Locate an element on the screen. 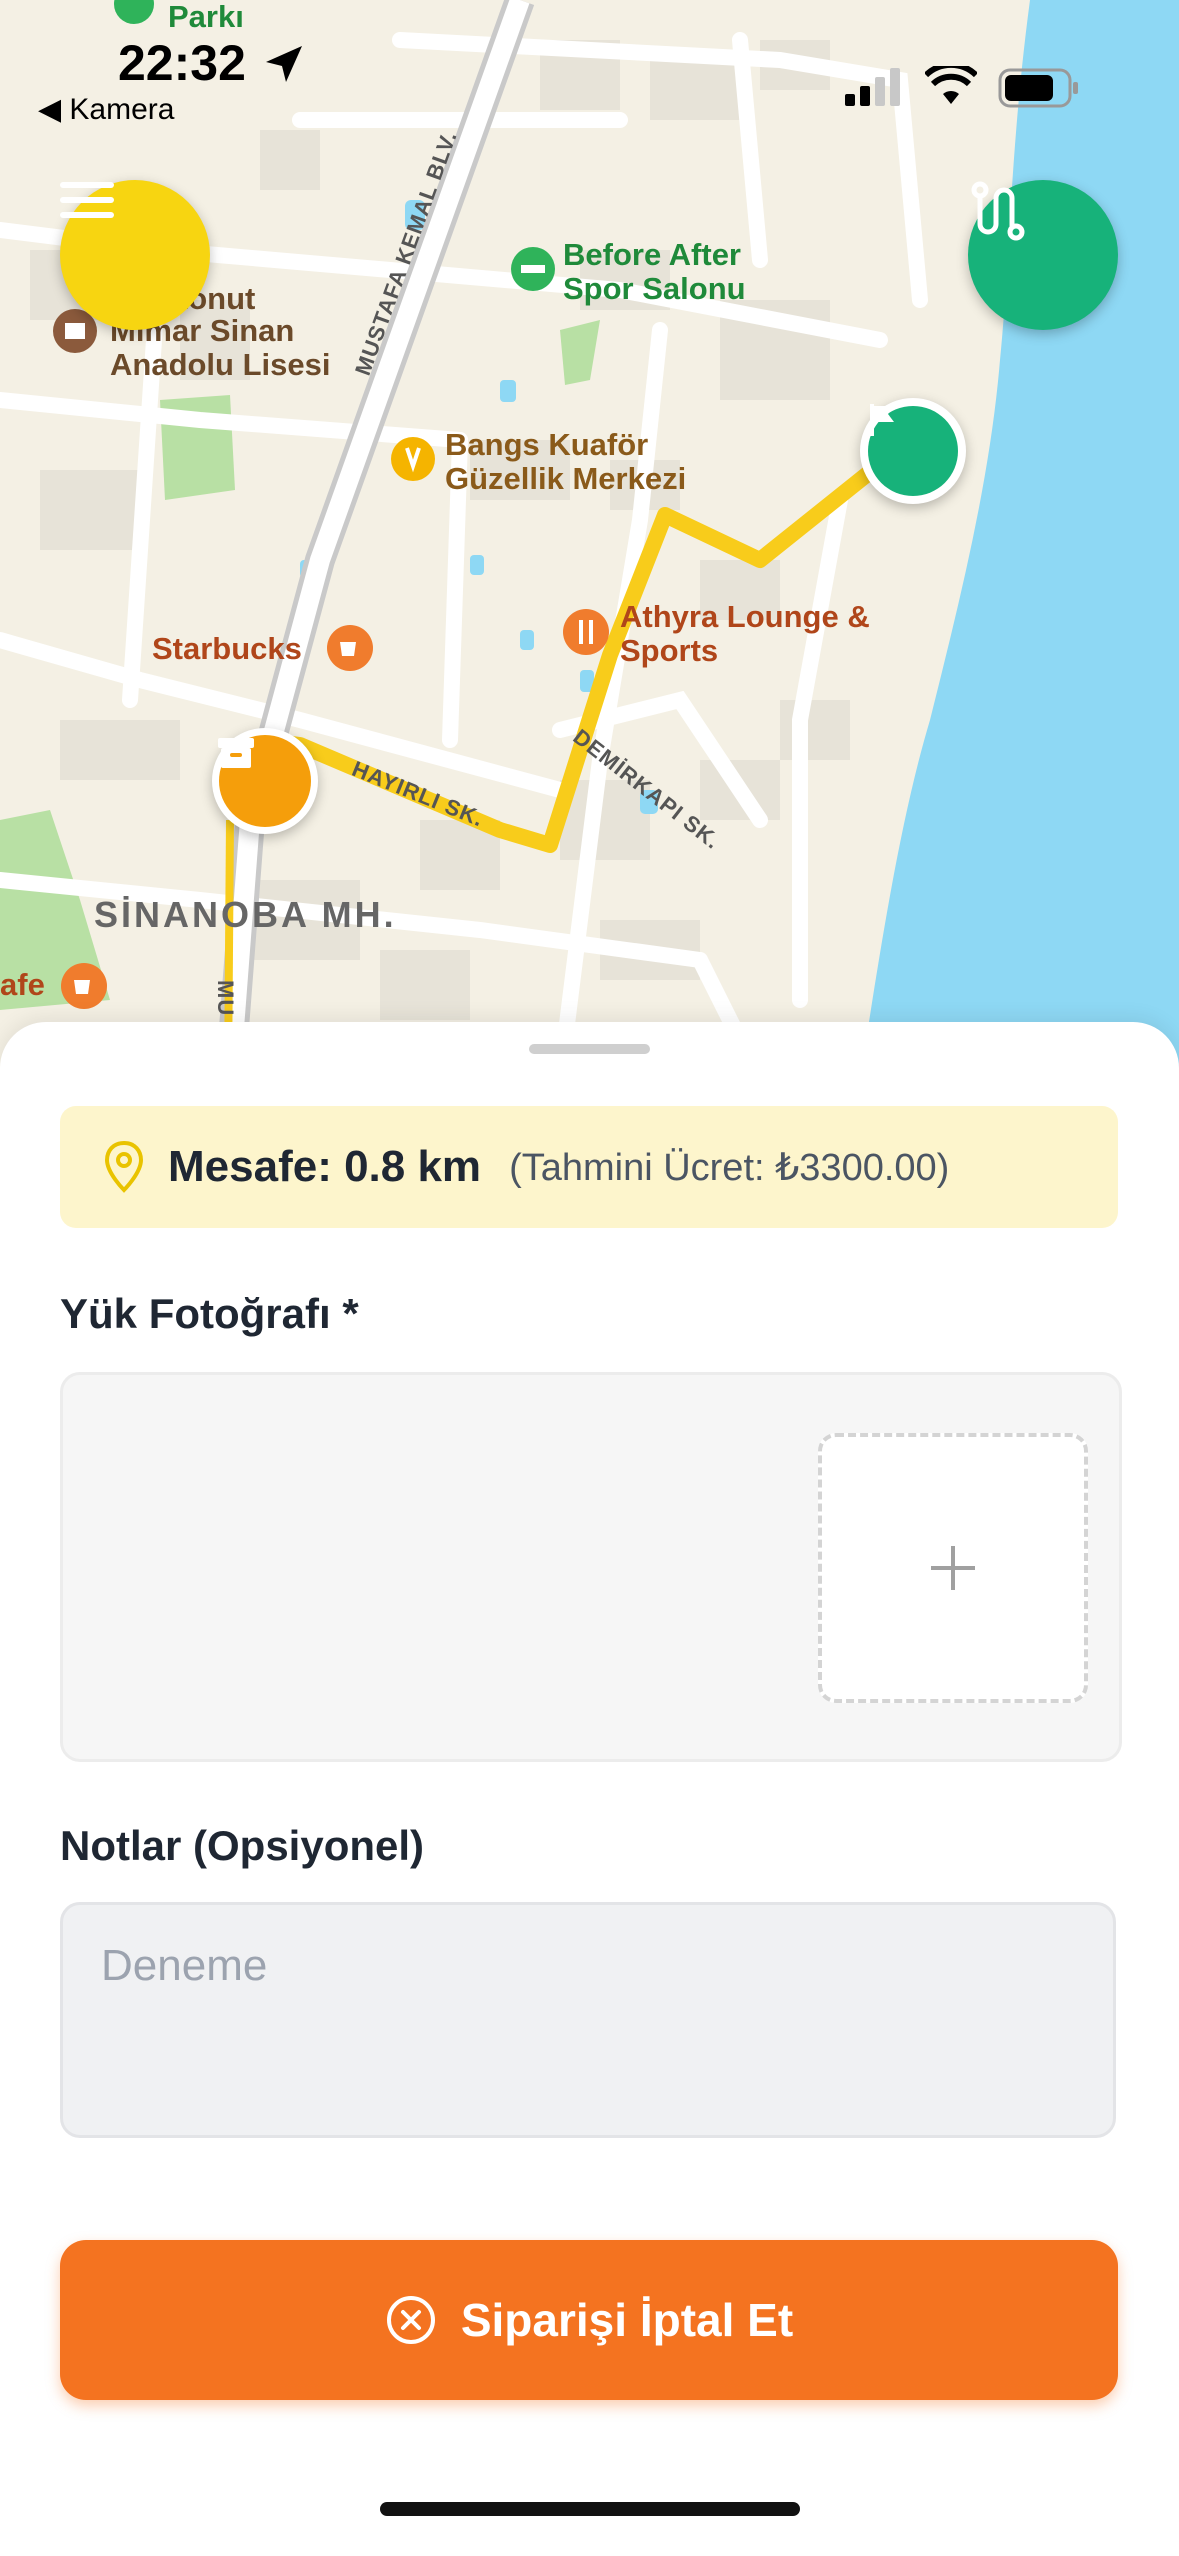 This screenshot has height=2556, width=1179. route-button is located at coordinates (1043, 255).